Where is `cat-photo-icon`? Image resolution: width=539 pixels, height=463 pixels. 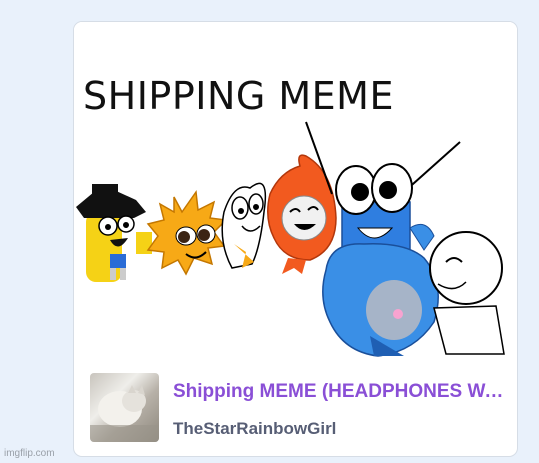
cat-photo-icon is located at coordinates (124, 413).